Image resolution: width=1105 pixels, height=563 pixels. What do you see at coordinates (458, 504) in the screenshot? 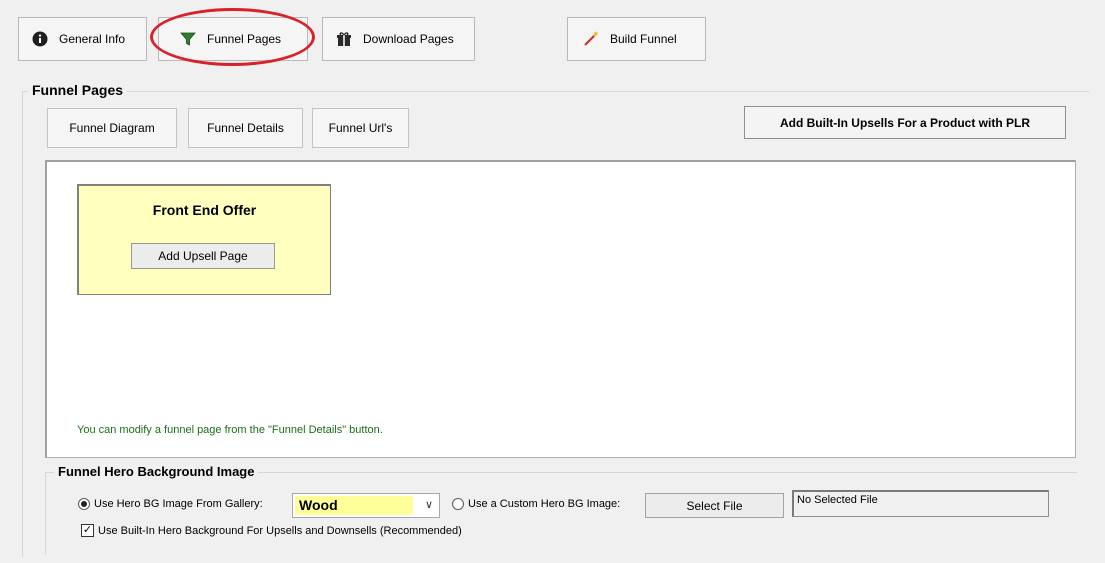
I see `custom-radio` at bounding box center [458, 504].